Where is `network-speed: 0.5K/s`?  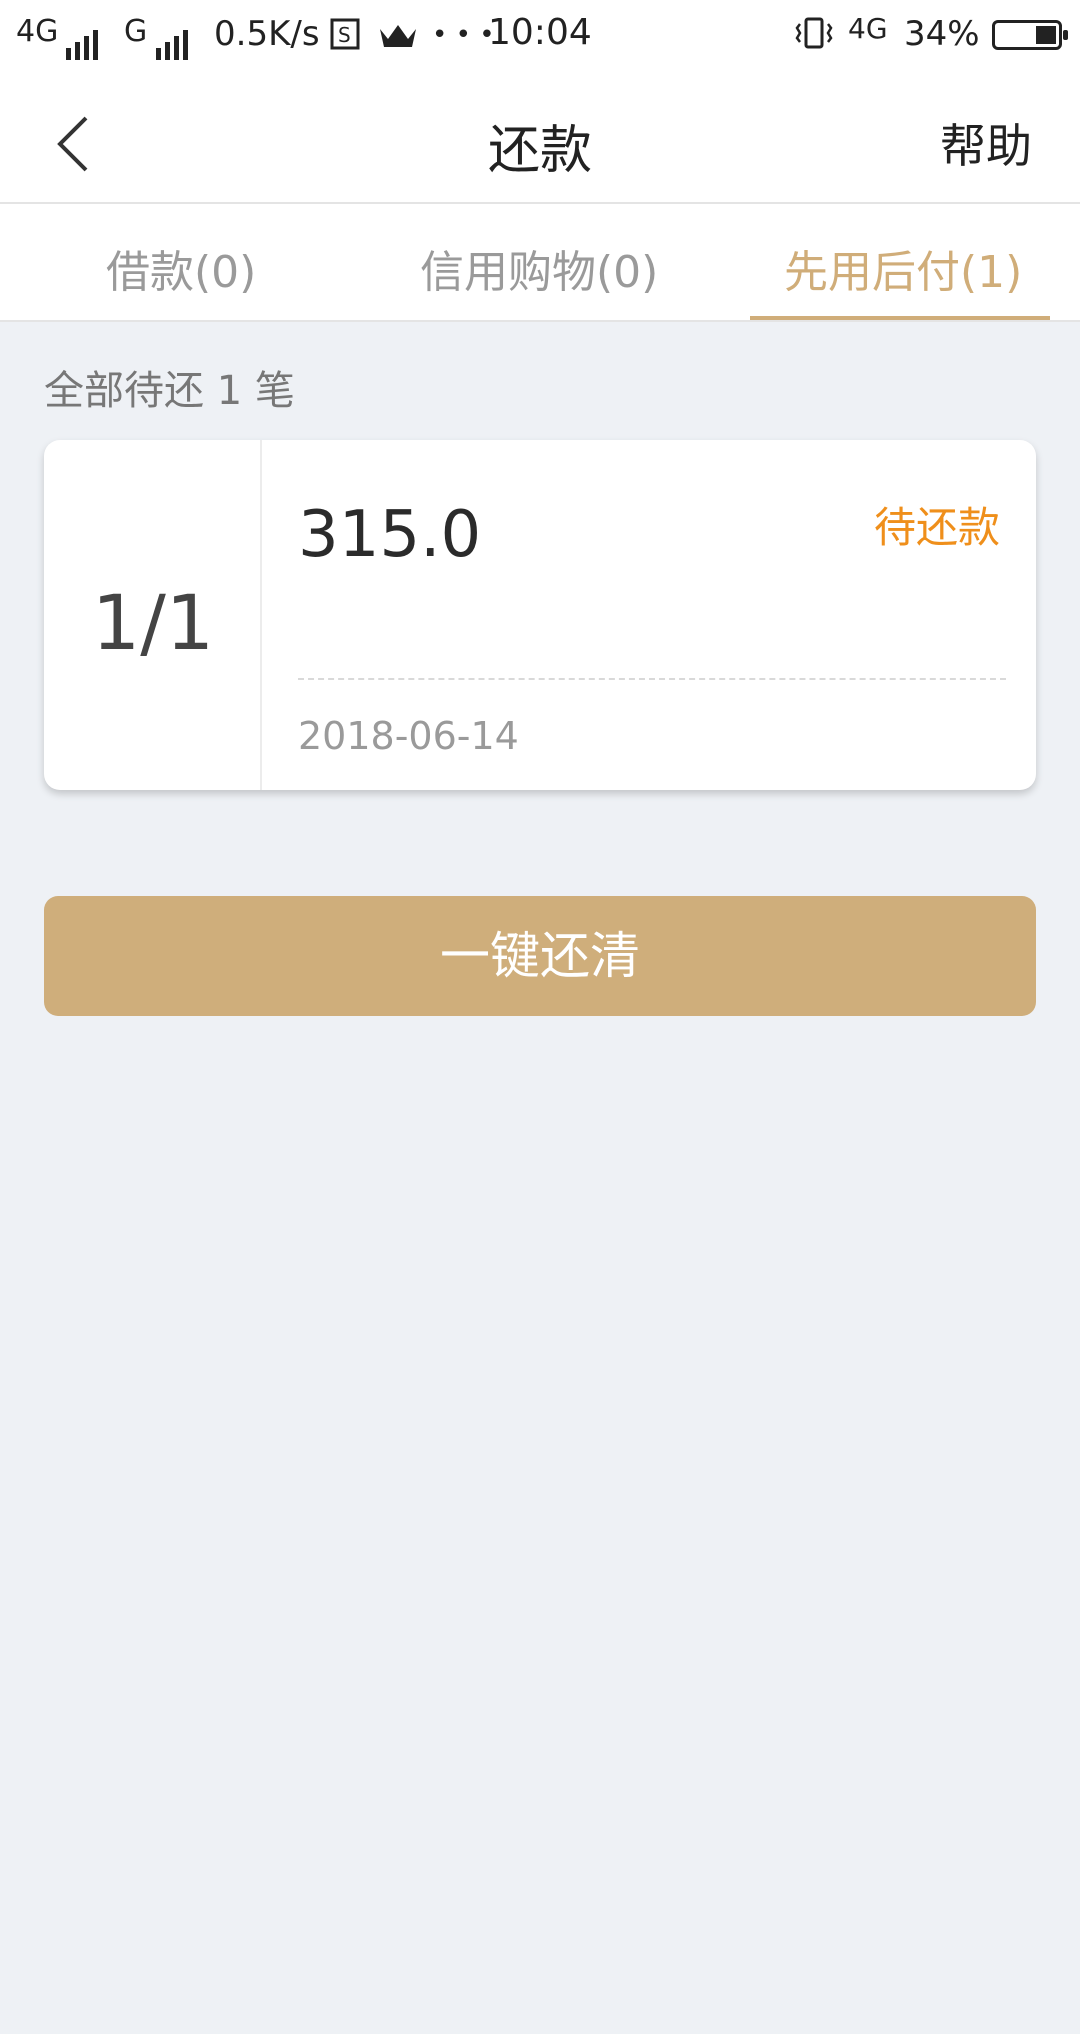
network-speed: 0.5K/s is located at coordinates (267, 34).